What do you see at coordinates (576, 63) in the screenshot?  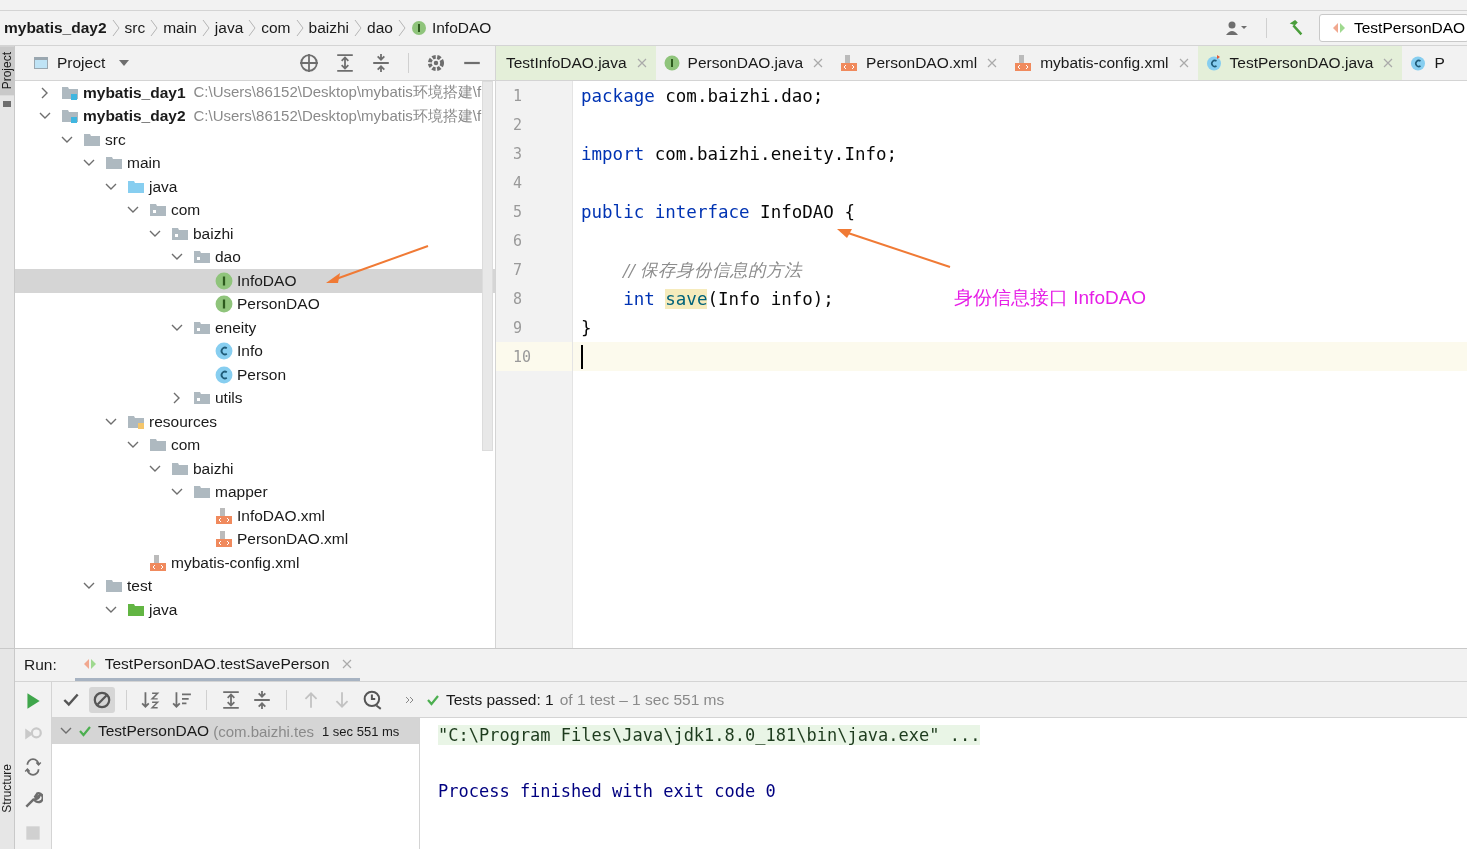 I see `editor-tab: TestInfoDAO.java` at bounding box center [576, 63].